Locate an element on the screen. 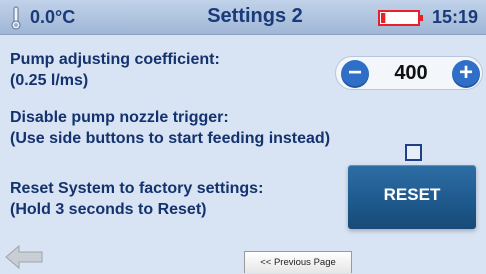 The image size is (486, 274). pump-coefficient-value: 400 is located at coordinates (411, 73).